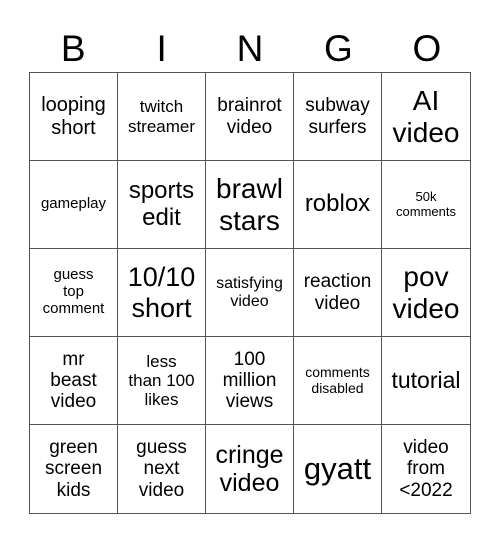 The image size is (500, 544). I want to click on bingo-cell: pov video, so click(426, 293).